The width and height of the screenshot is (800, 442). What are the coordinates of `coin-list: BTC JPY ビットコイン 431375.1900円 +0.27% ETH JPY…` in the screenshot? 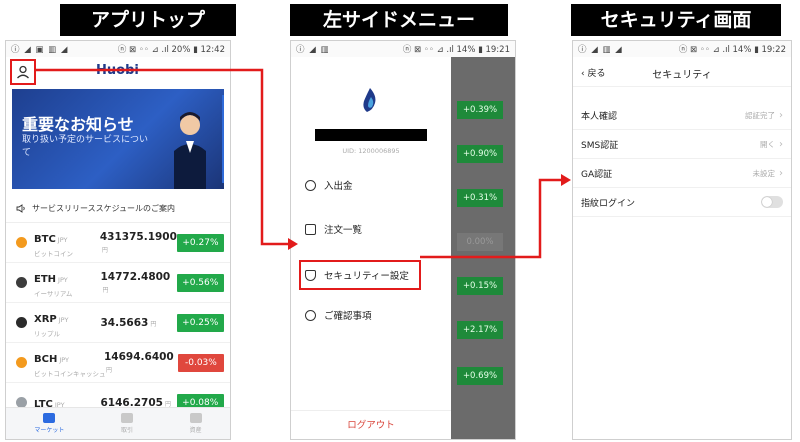 It's located at (118, 323).